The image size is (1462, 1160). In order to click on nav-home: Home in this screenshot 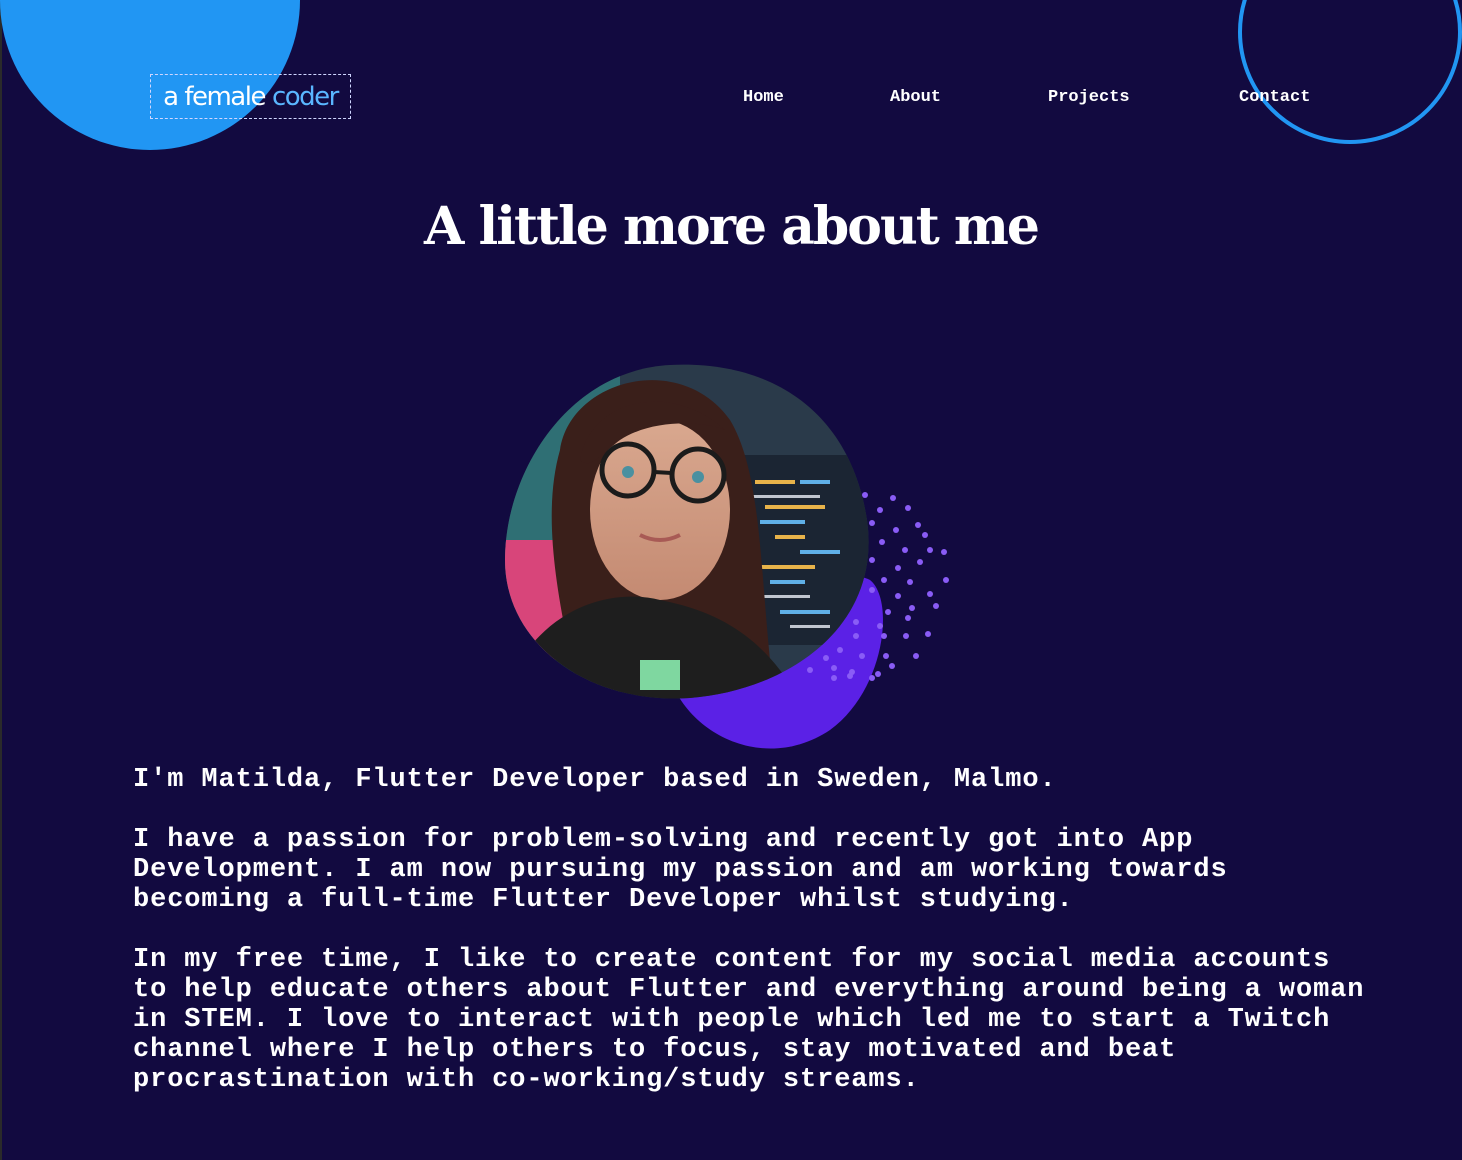, I will do `click(763, 98)`.